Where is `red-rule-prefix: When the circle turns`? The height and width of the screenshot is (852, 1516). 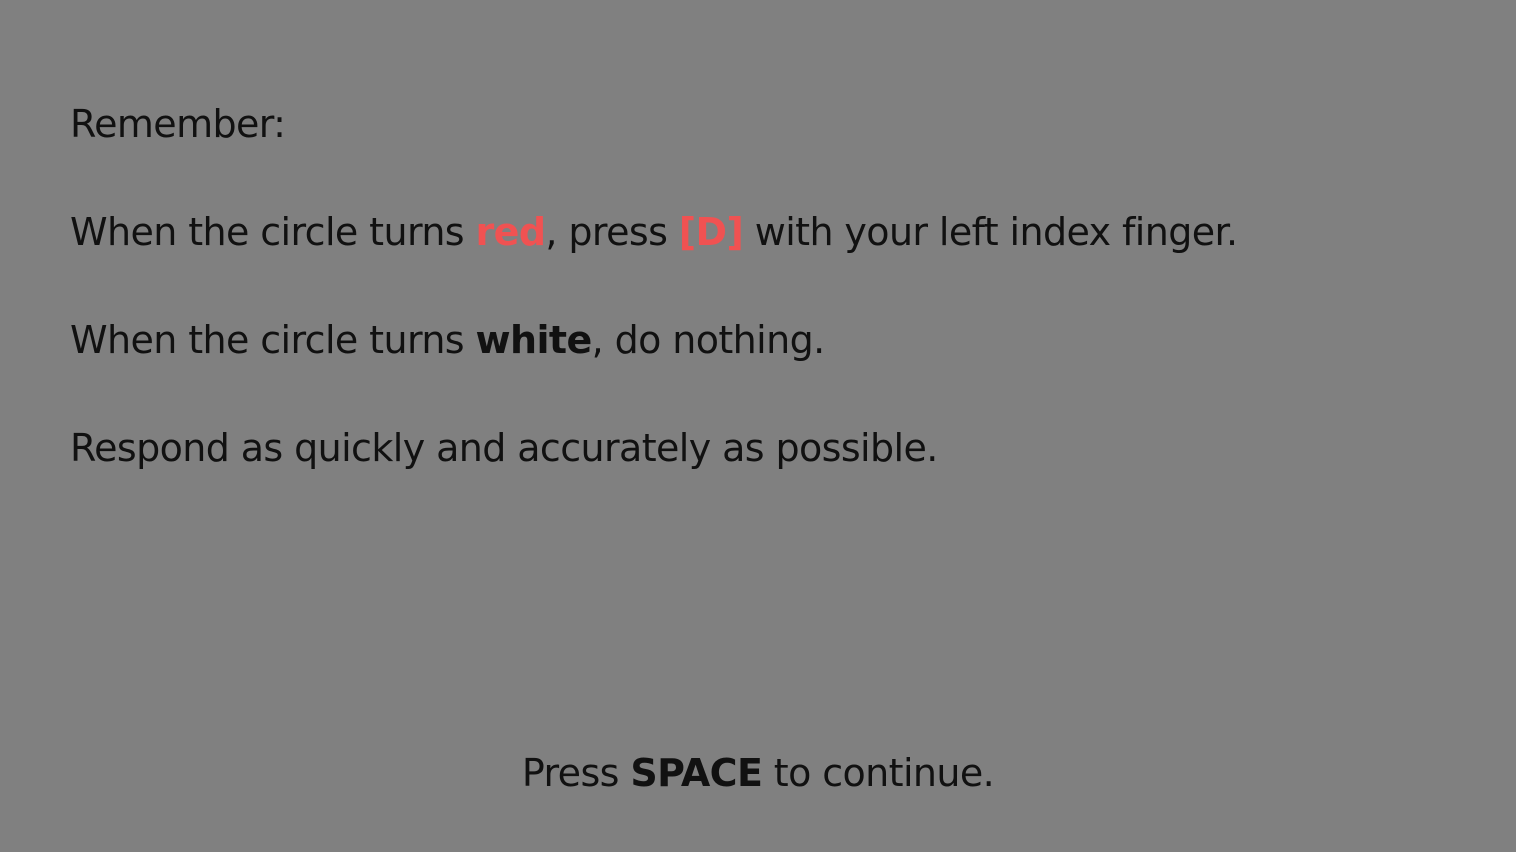
red-rule-prefix: When the circle turns is located at coordinates (273, 232).